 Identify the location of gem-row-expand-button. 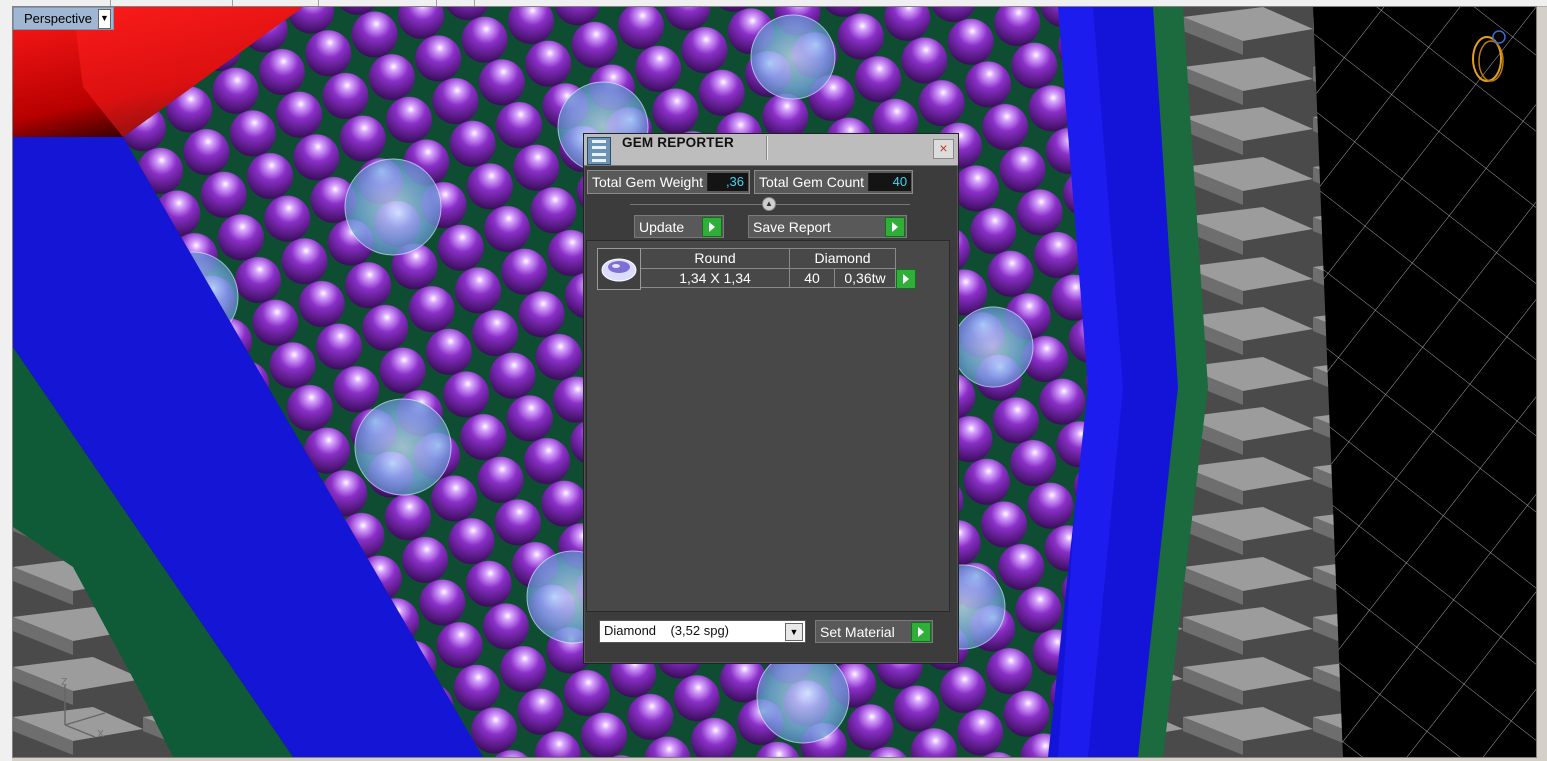
(906, 278).